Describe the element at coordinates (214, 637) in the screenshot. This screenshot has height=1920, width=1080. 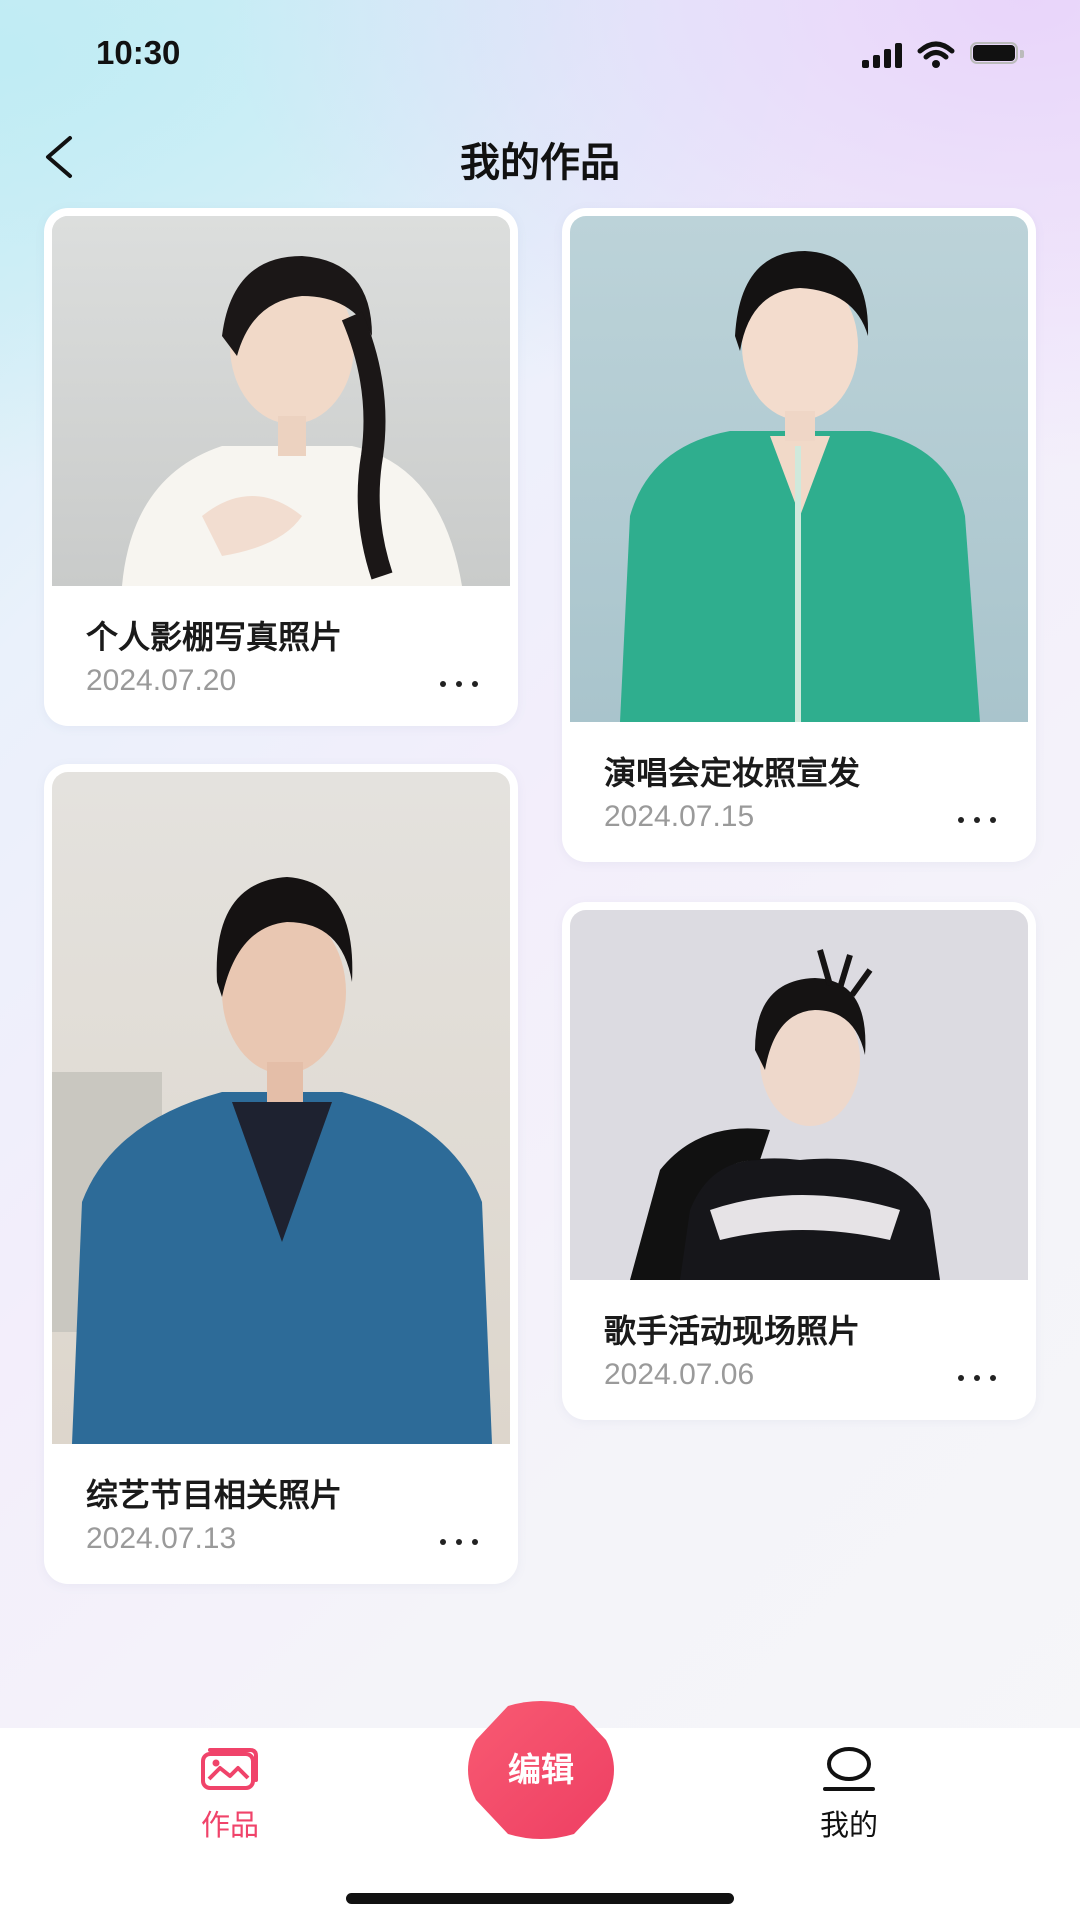
I see `work-title: 个人影棚写真照片` at that location.